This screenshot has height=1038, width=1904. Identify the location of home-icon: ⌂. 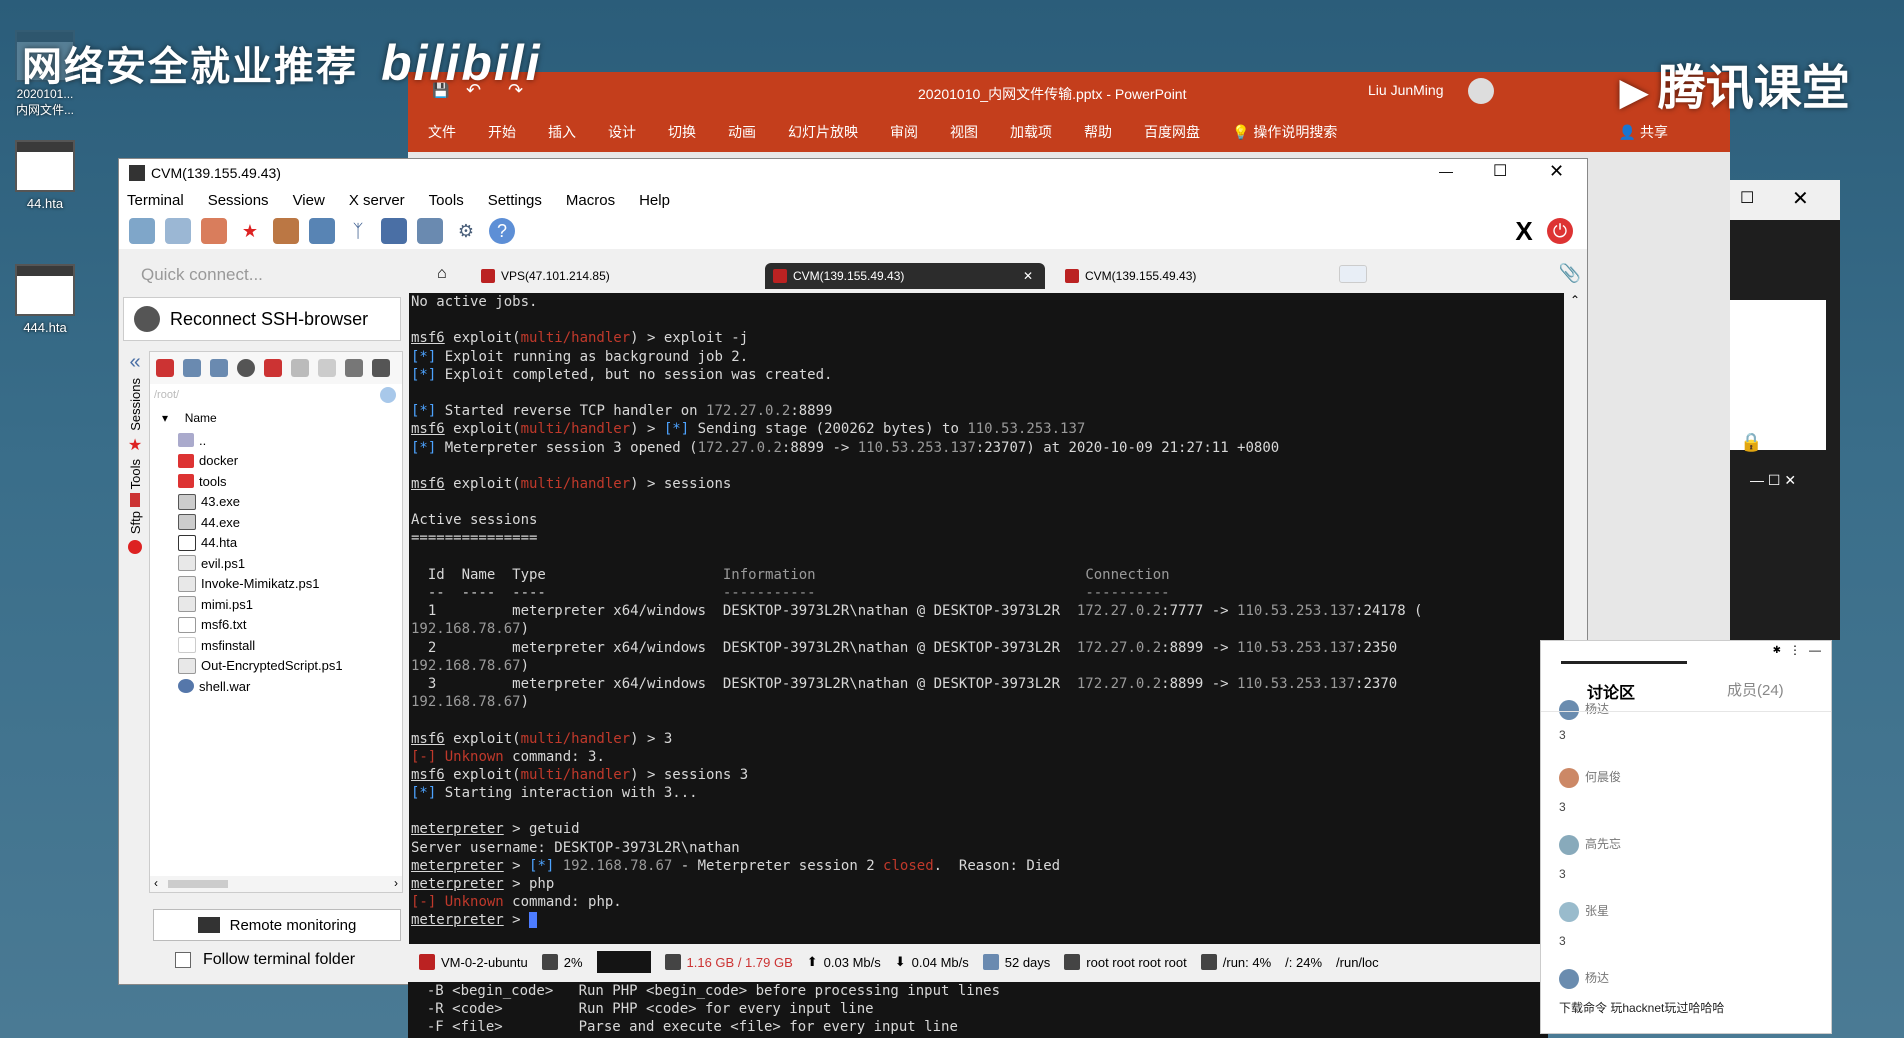
(442, 274).